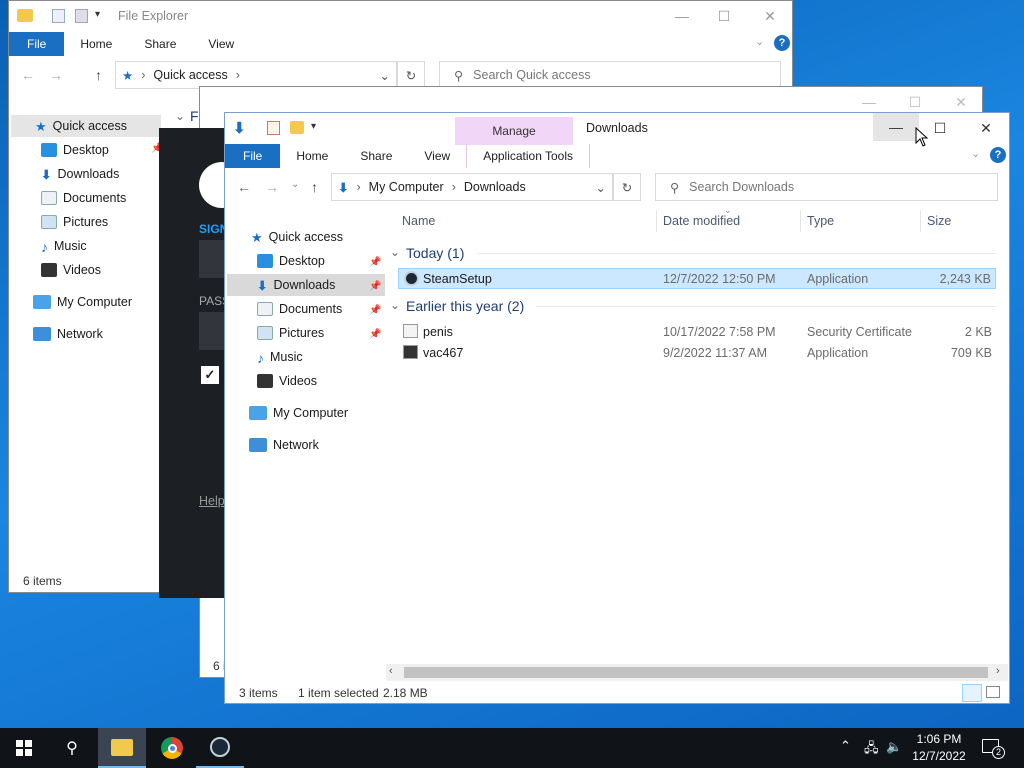 The height and width of the screenshot is (768, 1024). Describe the element at coordinates (256, 75) in the screenshot. I see `address-bar: ★ › Quick access › ⌄` at that location.